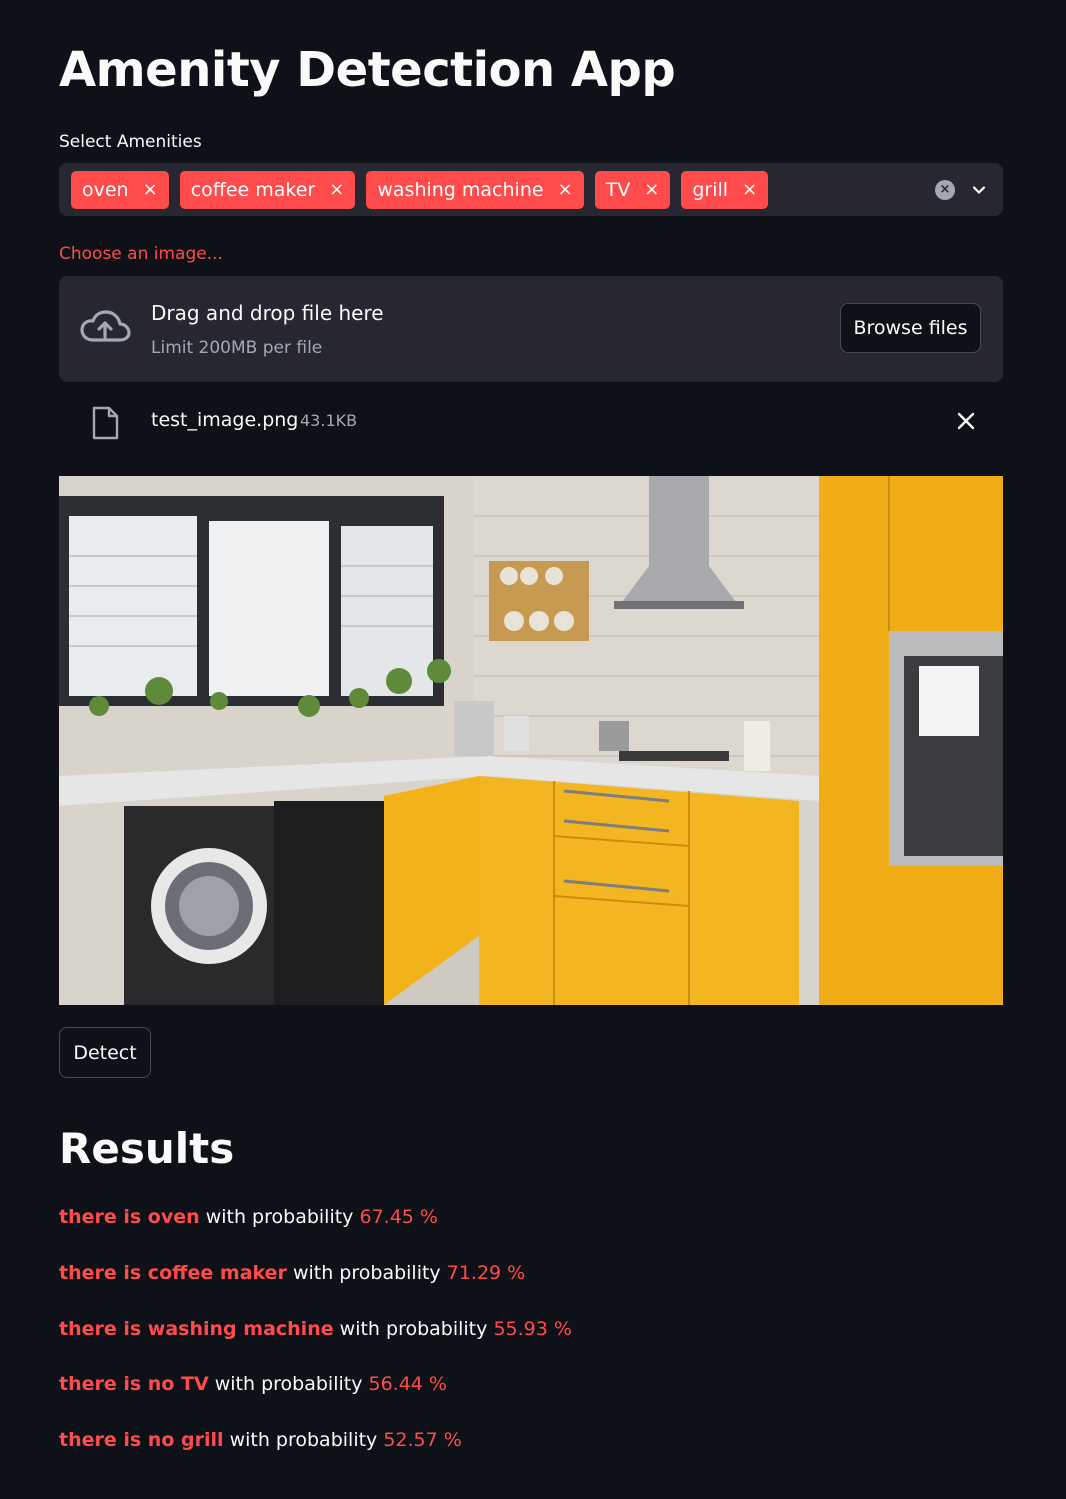  I want to click on tag-label: coffee maker, so click(253, 189).